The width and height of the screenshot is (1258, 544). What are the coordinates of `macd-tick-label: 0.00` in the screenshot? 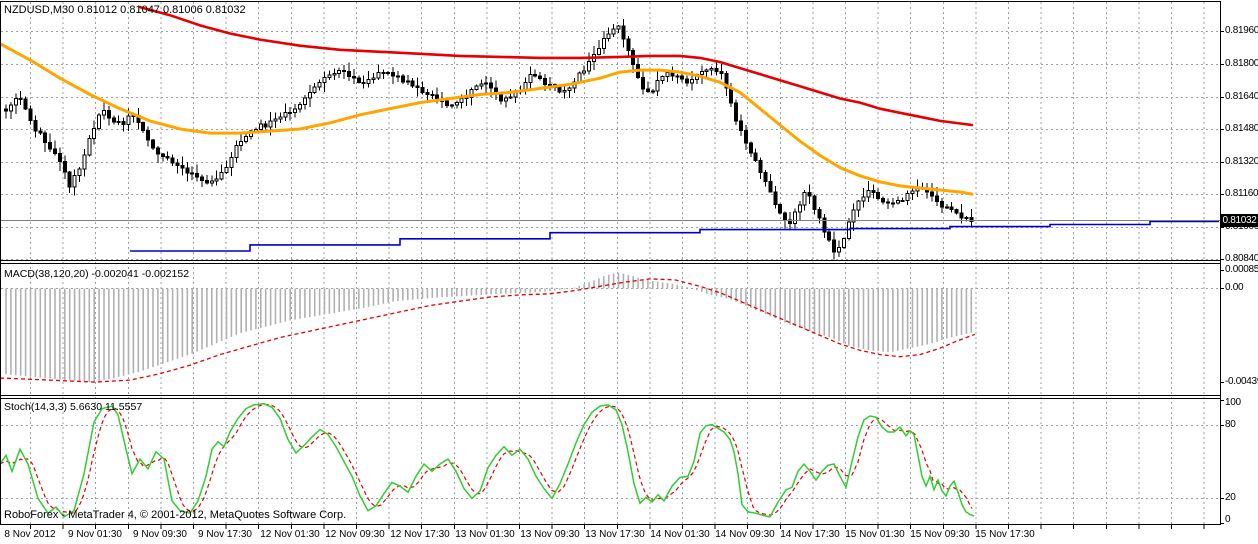 It's located at (1234, 288).